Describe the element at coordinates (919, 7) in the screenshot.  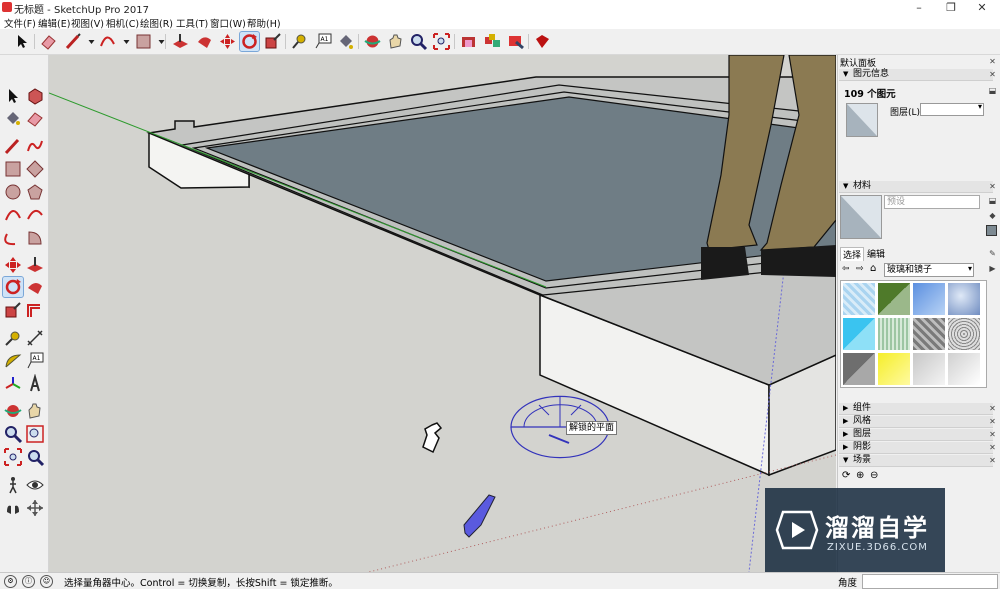
I see `minimize-button: –` at that location.